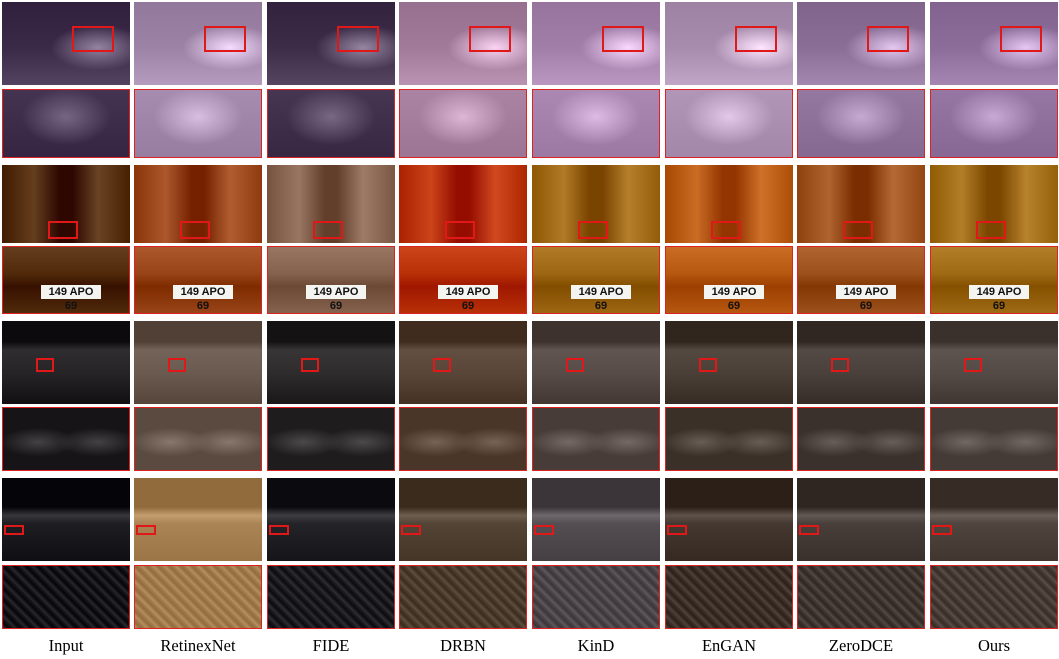 The image size is (1059, 659). Describe the element at coordinates (66, 280) in the screenshot. I see `street-car-plate-input-crop: 149 APO 69` at that location.